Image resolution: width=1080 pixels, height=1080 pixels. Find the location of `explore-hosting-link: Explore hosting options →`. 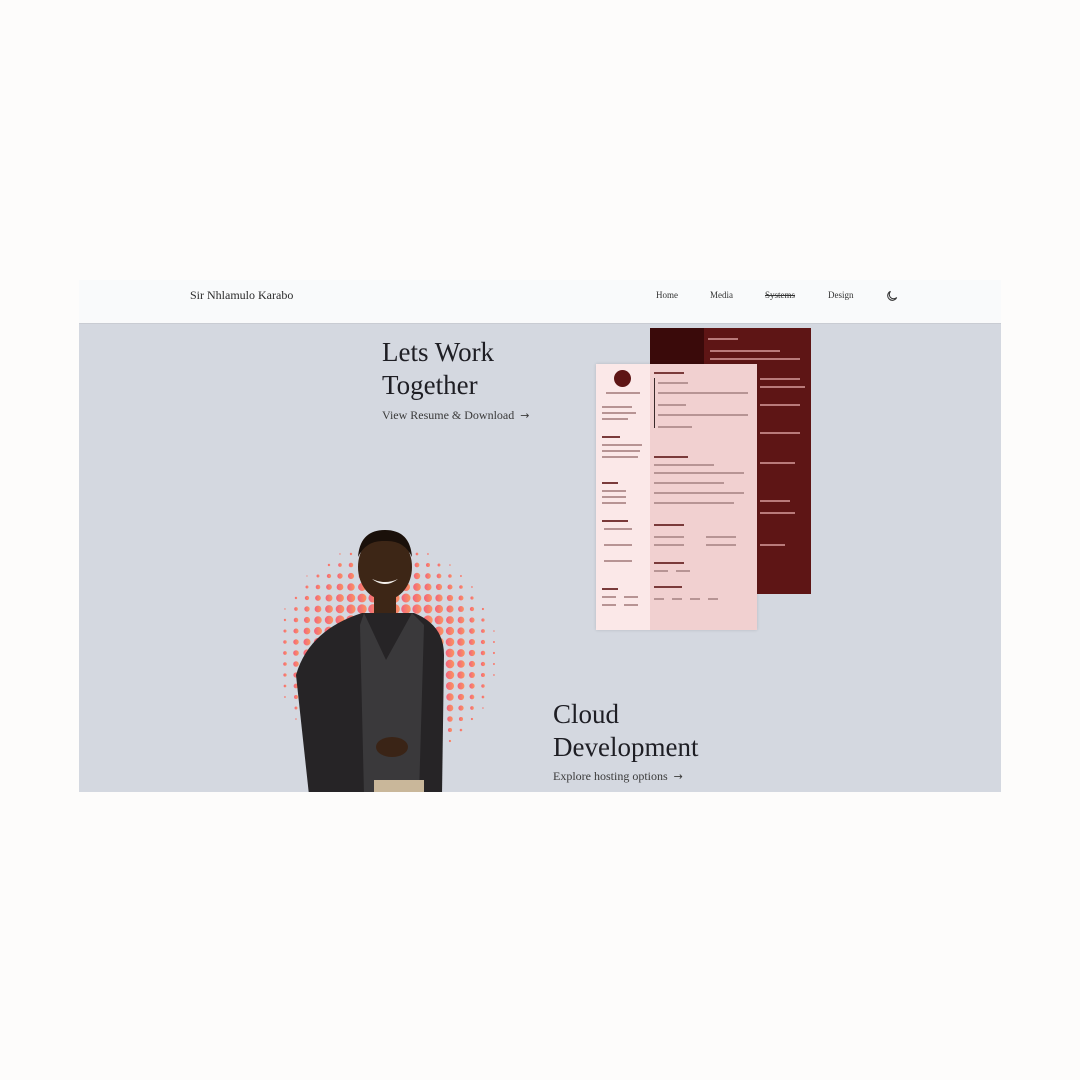

explore-hosting-link: Explore hosting options → is located at coordinates (618, 776).